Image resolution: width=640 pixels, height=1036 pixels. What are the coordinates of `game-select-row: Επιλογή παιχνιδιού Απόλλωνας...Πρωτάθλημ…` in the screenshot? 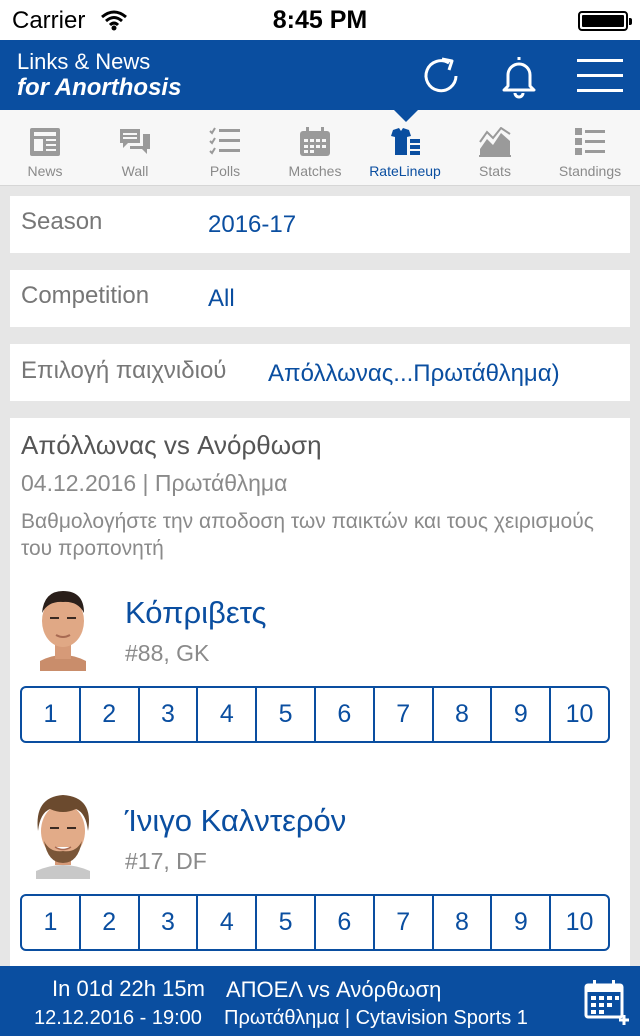 It's located at (320, 372).